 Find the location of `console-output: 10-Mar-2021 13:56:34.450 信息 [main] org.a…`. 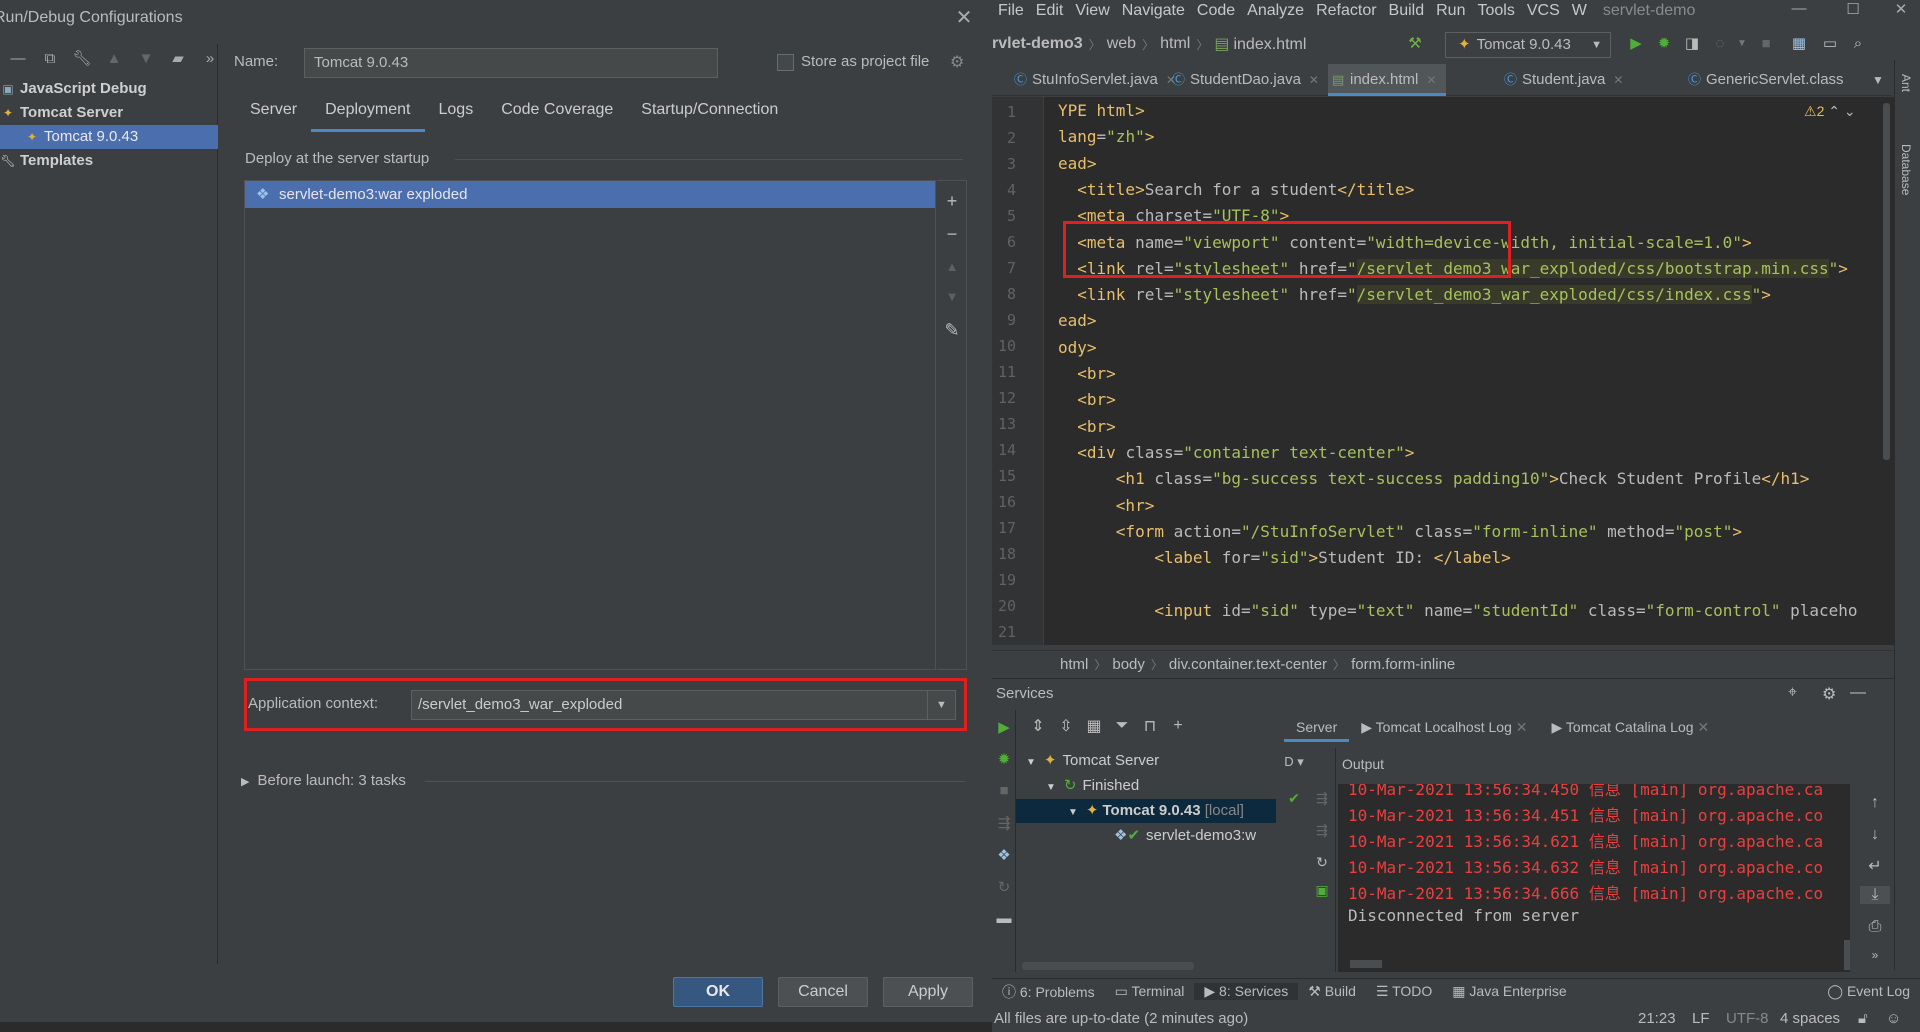

console-output: 10-Mar-2021 13:56:34.450 信息 [main] org.a… is located at coordinates (1594, 878).